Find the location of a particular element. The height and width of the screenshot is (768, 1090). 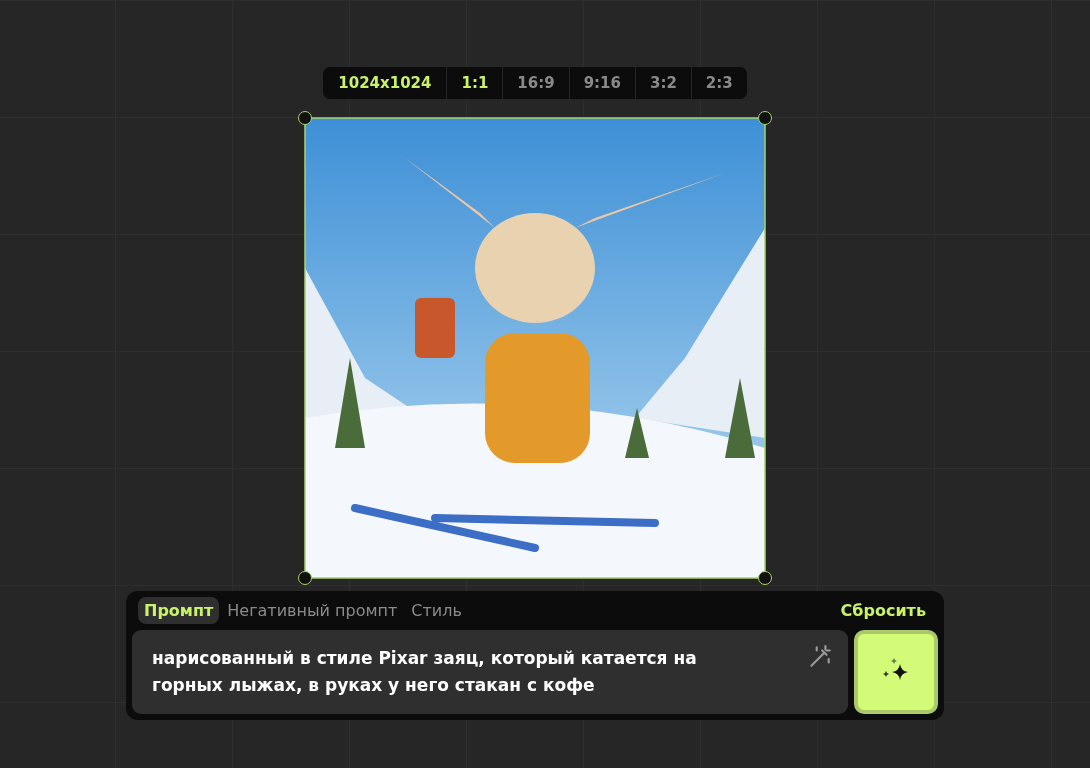

prompt-tab: Негативный промпт is located at coordinates (312, 610).